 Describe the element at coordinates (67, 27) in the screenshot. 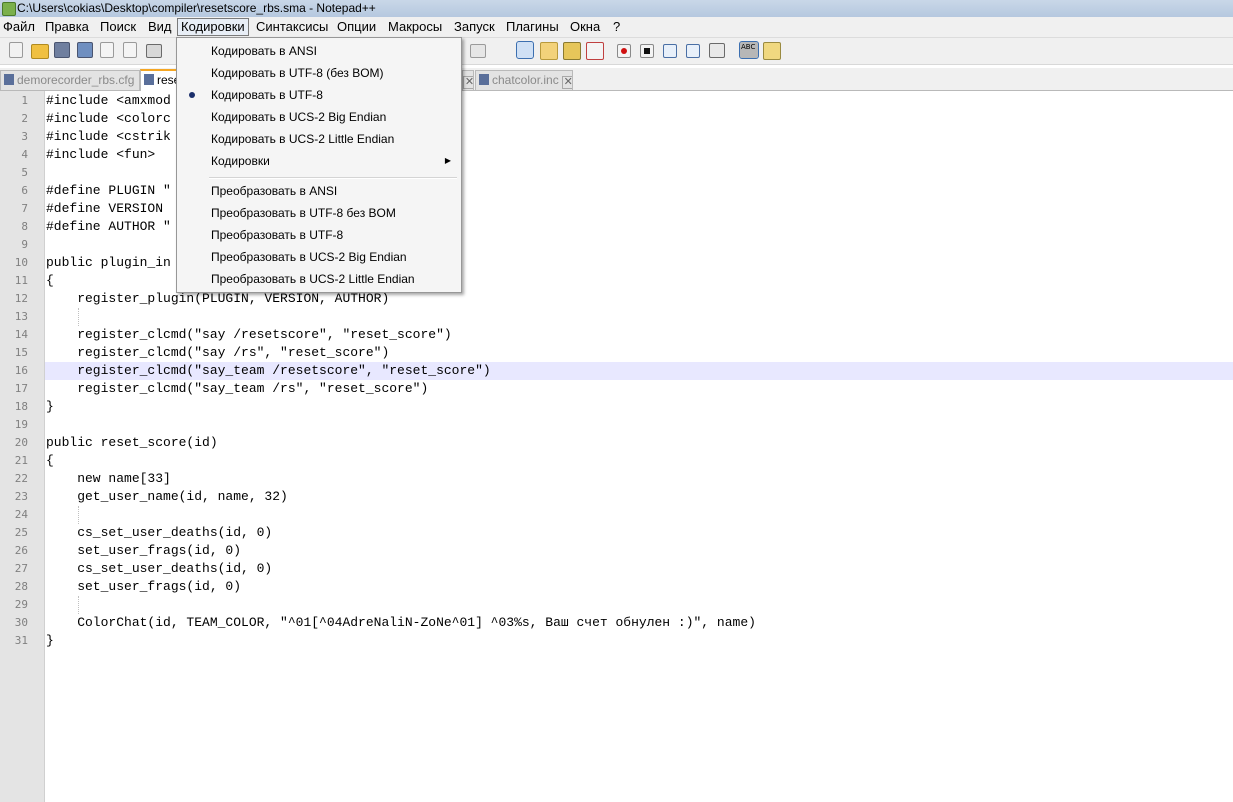

I see `menu-edit: Правка` at that location.